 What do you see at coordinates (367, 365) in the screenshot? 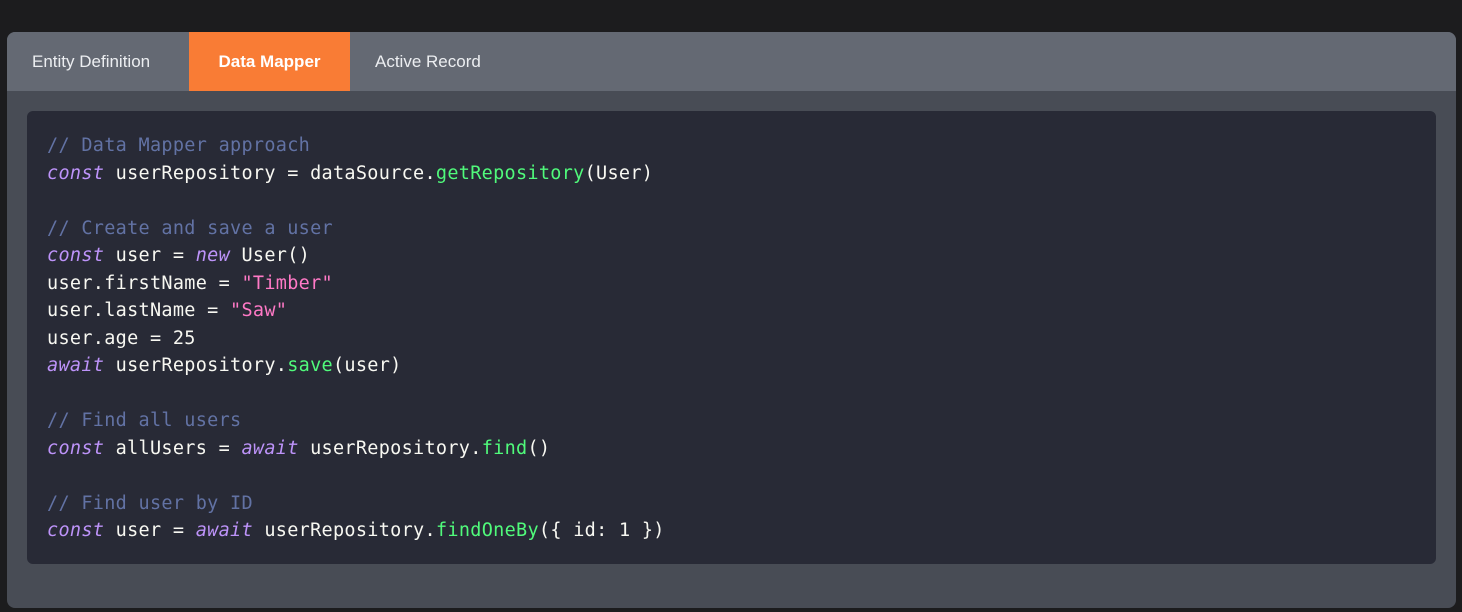
I see `code-text: (user)` at bounding box center [367, 365].